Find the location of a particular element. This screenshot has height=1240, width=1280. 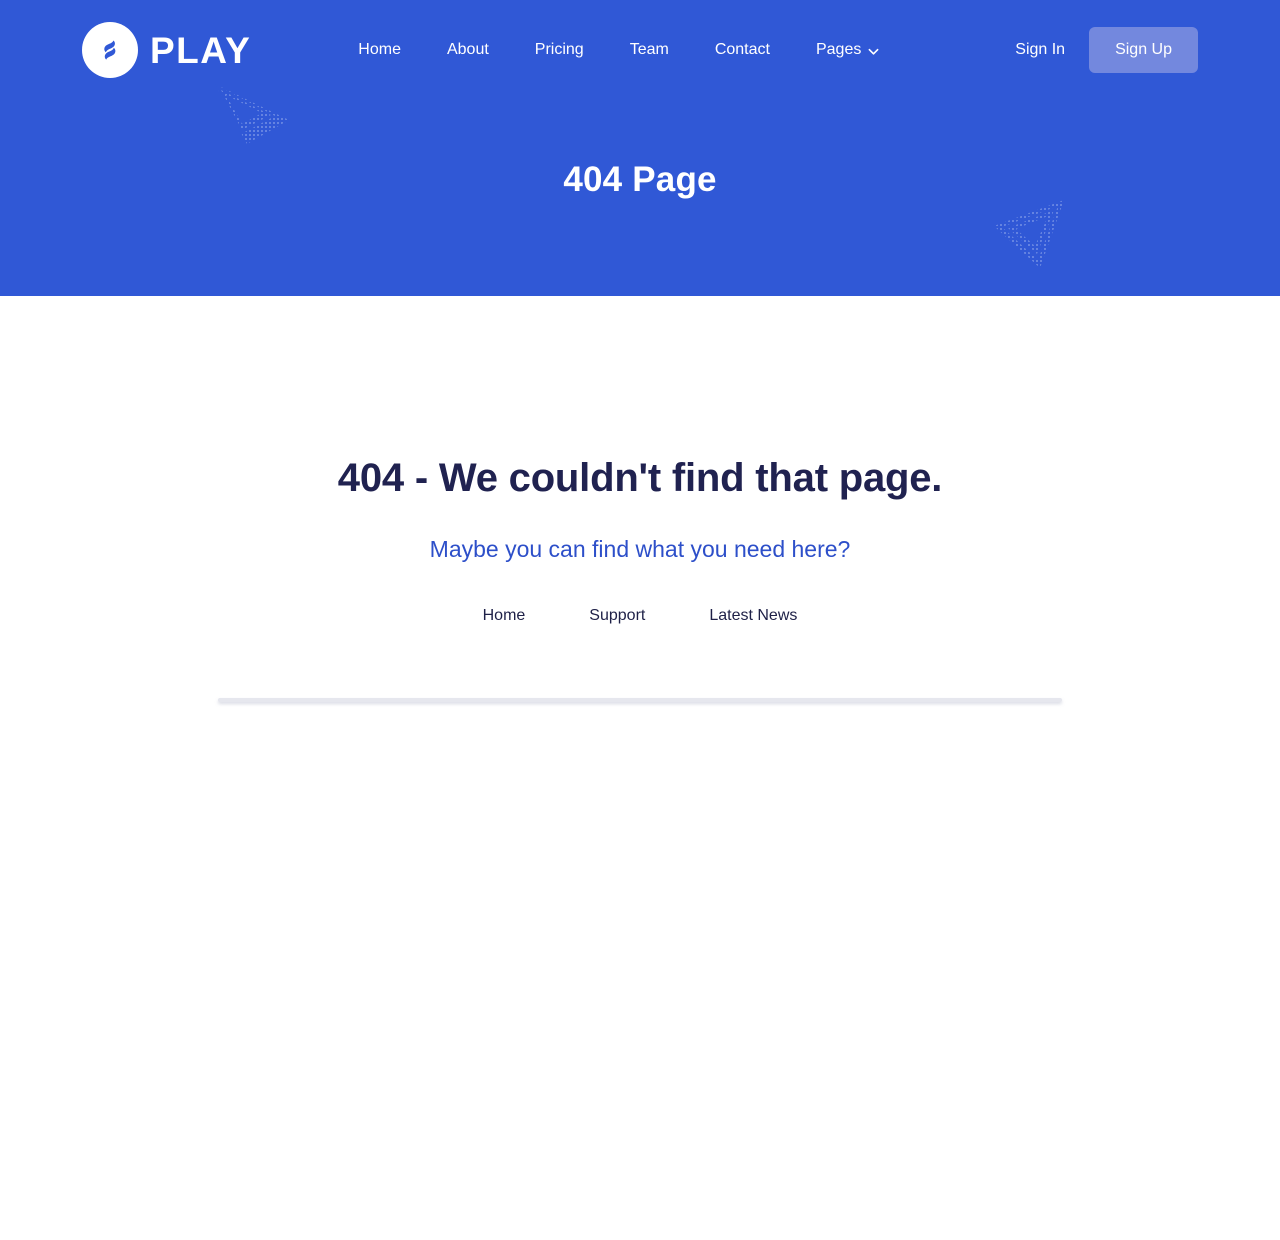

nav-item-home: Home is located at coordinates (379, 50).